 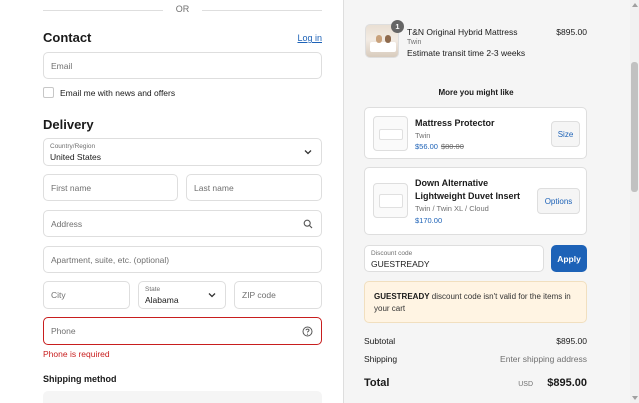 What do you see at coordinates (182, 397) in the screenshot?
I see `shipping-method-placeholder` at bounding box center [182, 397].